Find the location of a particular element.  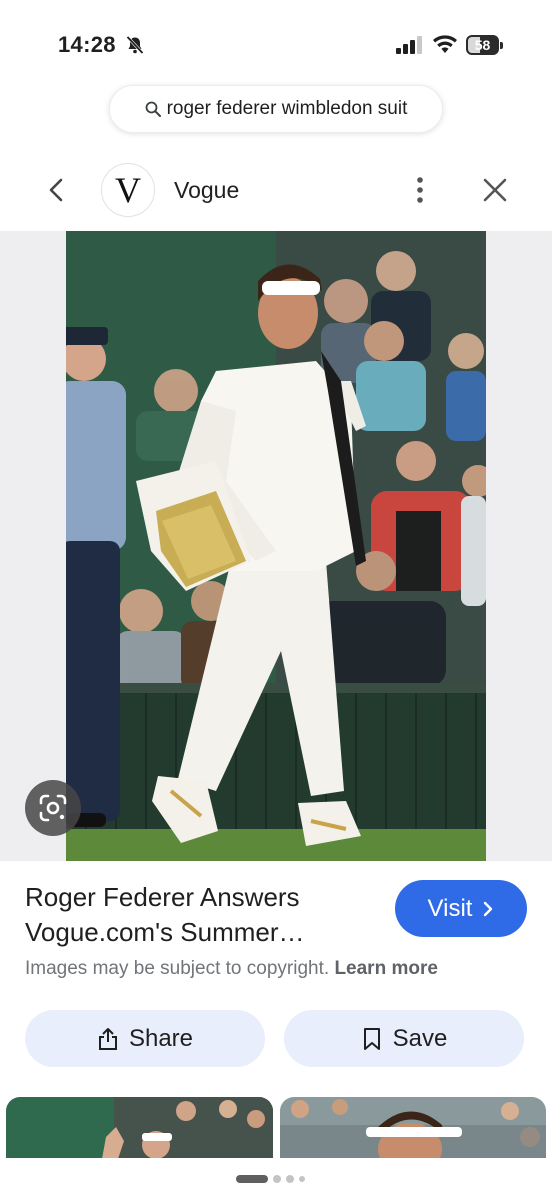

page-indicator is located at coordinates (270, 1179).